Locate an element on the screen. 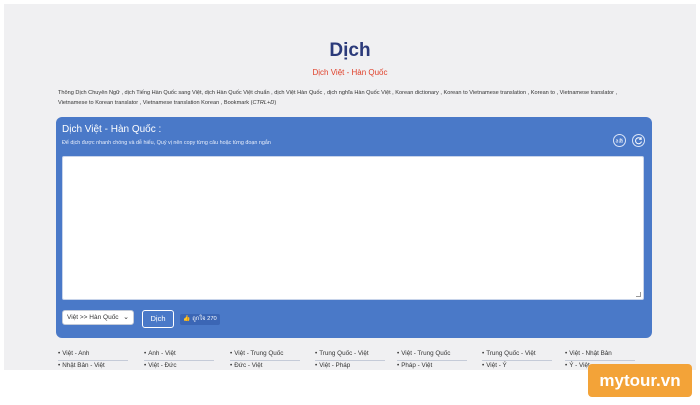  thumbs-up-icon: 👍 is located at coordinates (187, 319).